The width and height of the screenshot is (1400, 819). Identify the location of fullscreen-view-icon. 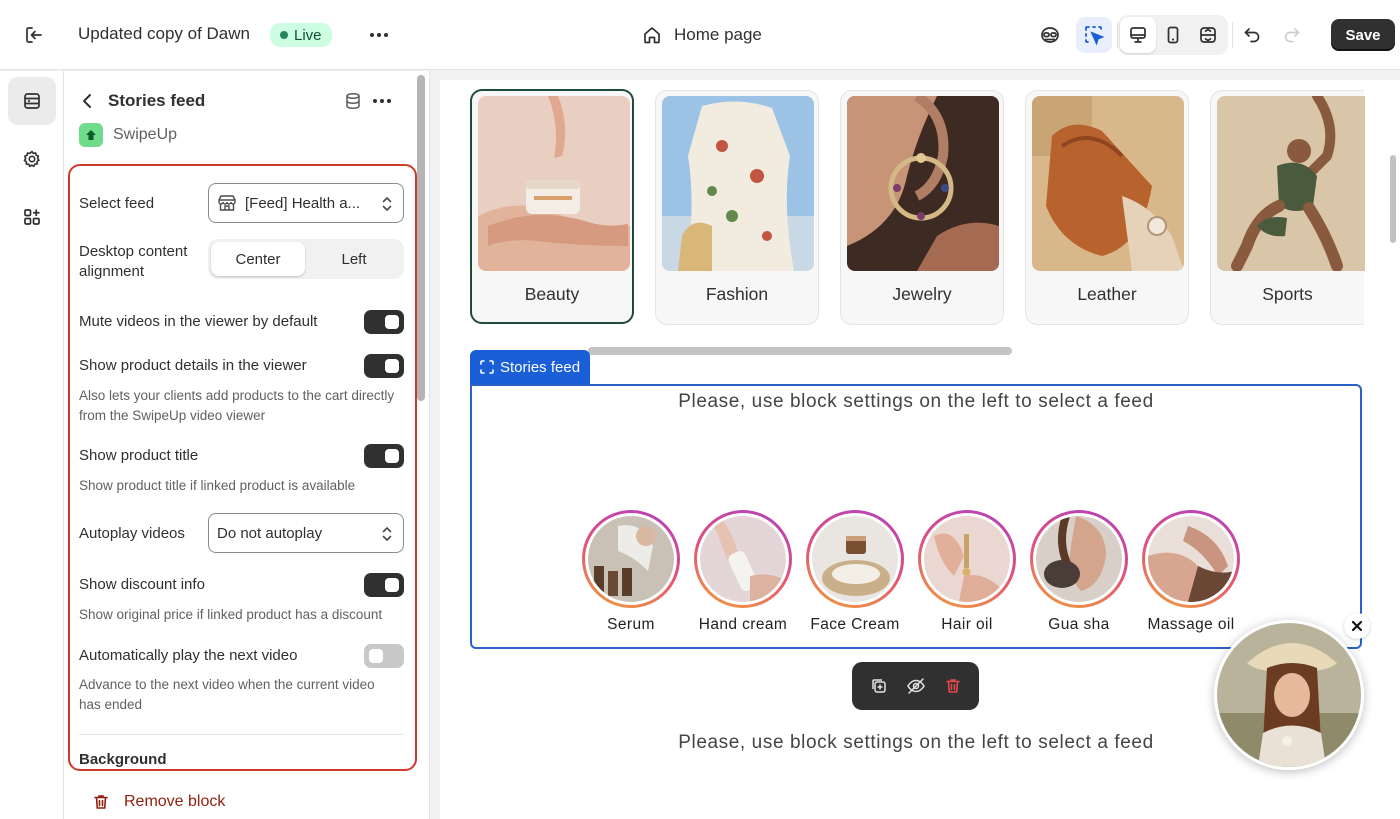
(1208, 35).